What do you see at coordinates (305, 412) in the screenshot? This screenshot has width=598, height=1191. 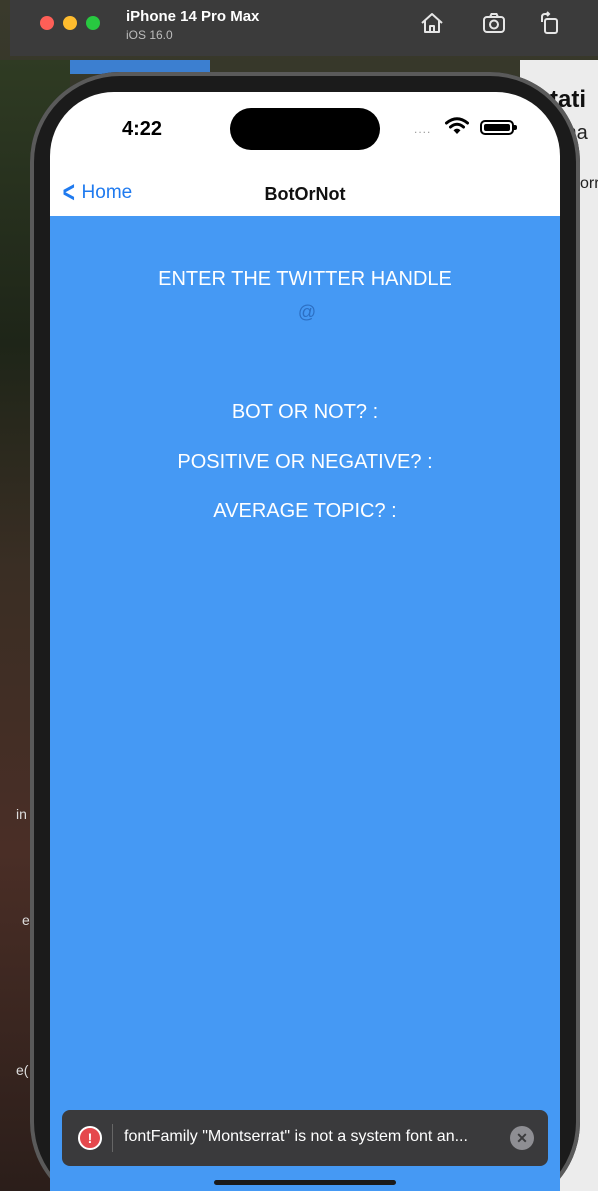 I see `bot-or-not-label: BOT OR NOT? :` at bounding box center [305, 412].